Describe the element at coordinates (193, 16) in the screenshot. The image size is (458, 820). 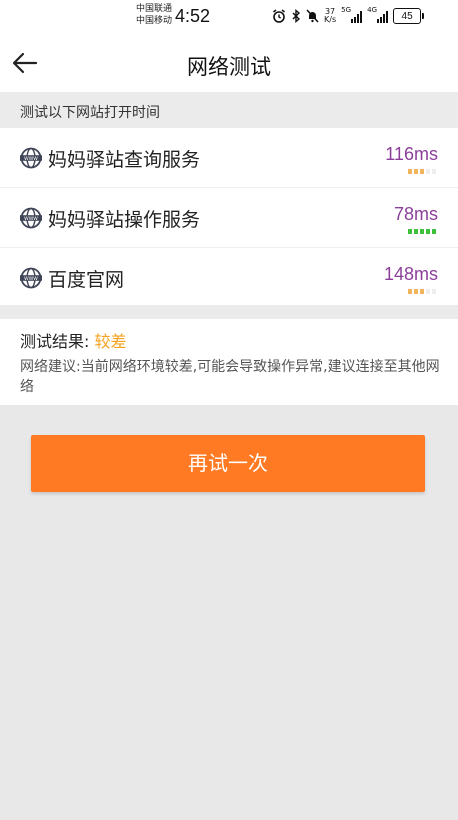
I see `status-time: 4:52` at that location.